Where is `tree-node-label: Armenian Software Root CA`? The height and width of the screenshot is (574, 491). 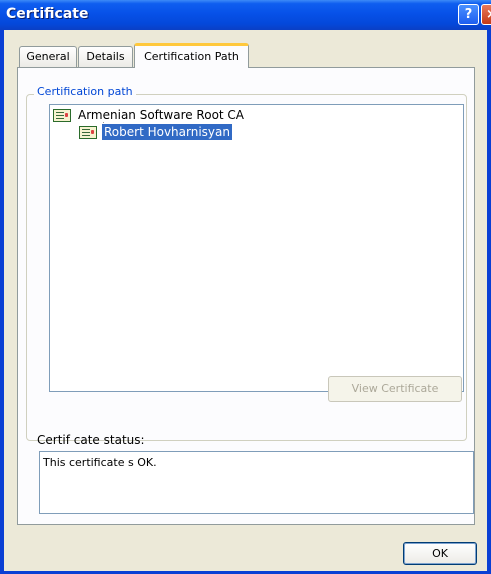 tree-node-label: Armenian Software Root CA is located at coordinates (161, 115).